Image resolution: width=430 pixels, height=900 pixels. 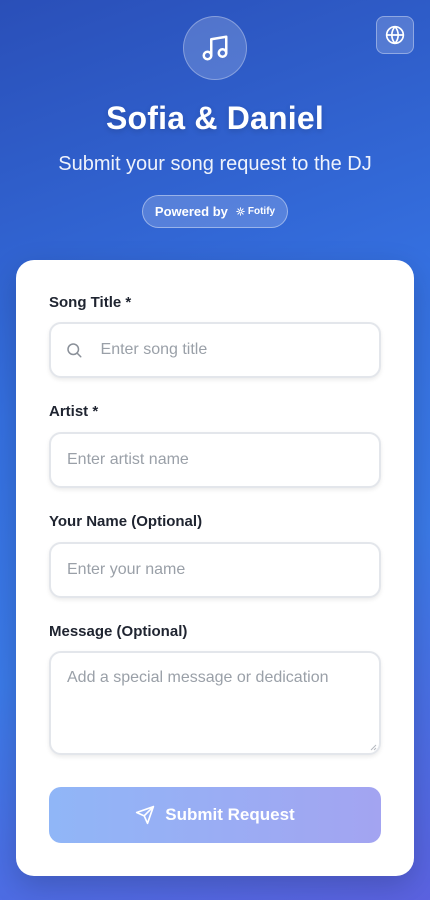 I want to click on powered-by-label: Powered by, so click(x=191, y=211).